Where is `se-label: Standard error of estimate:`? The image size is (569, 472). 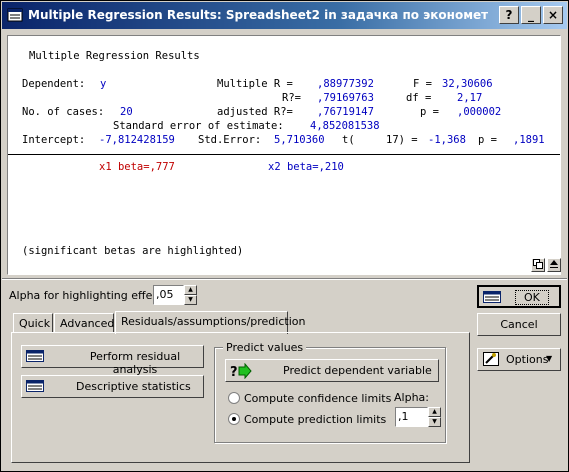 se-label: Standard error of estimate: is located at coordinates (198, 126).